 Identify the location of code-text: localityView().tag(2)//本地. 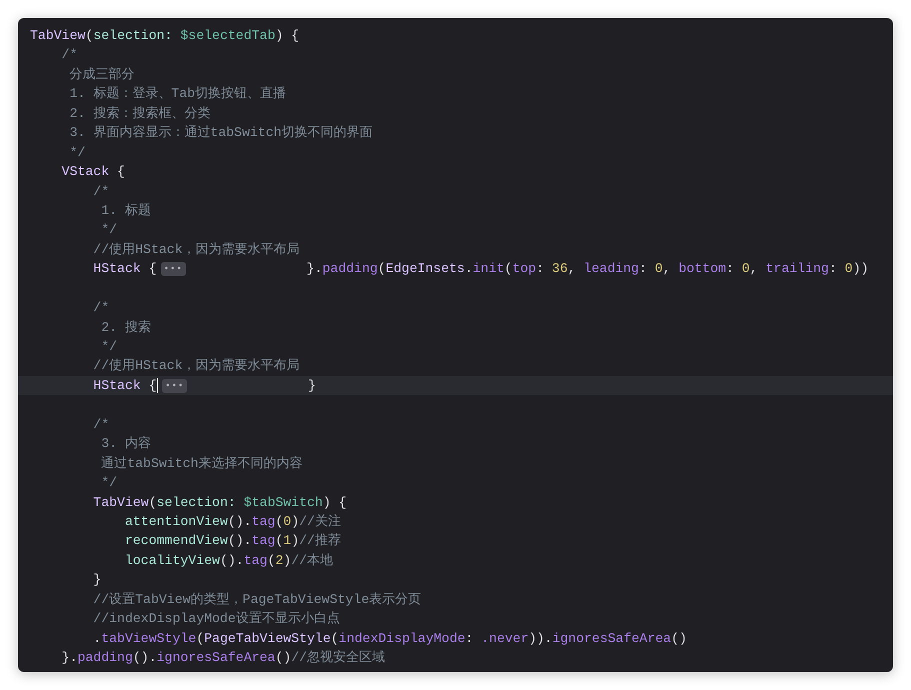
(229, 561).